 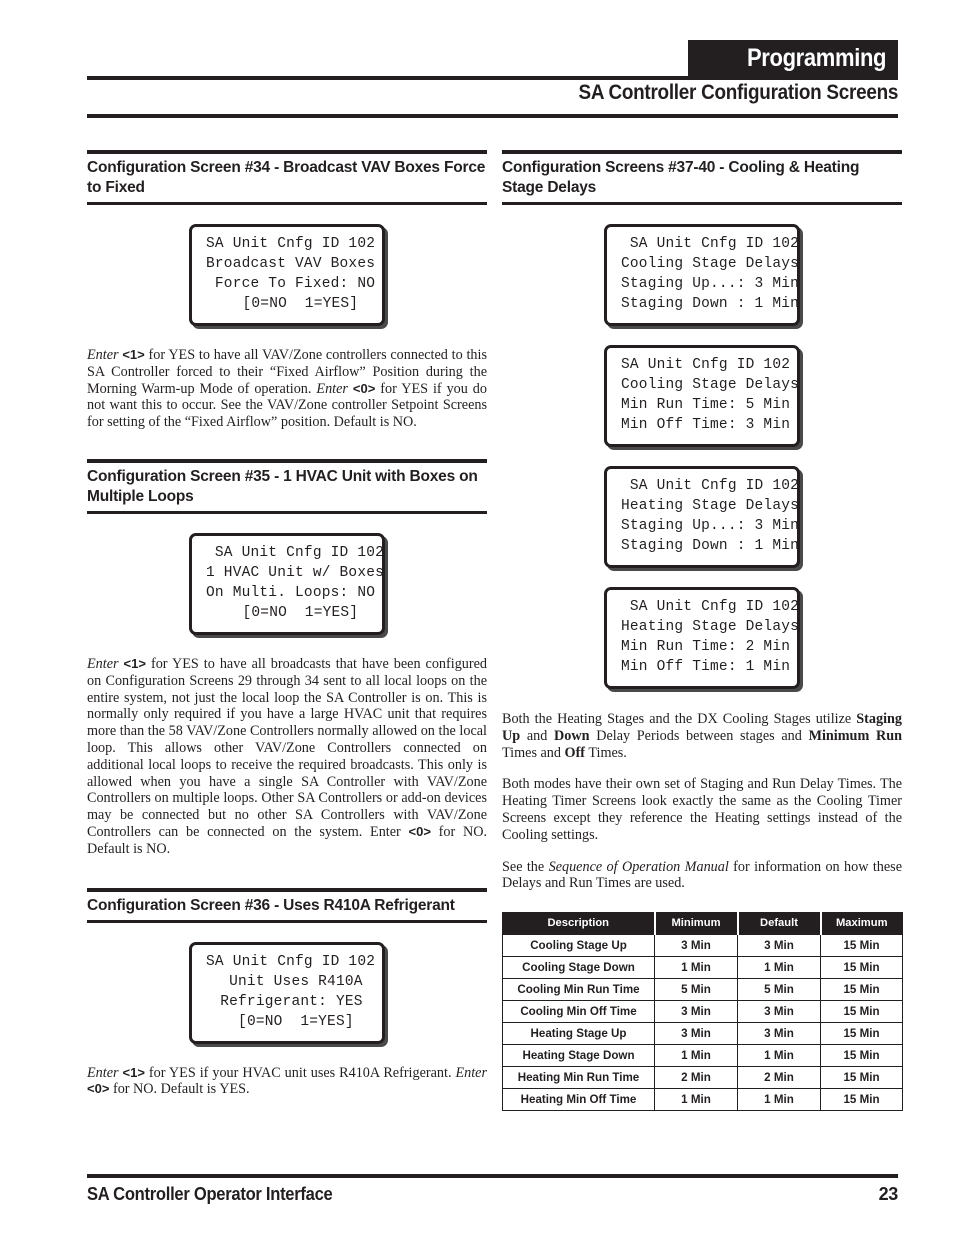 I want to click on header-rule-bottom, so click(x=492, y=116).